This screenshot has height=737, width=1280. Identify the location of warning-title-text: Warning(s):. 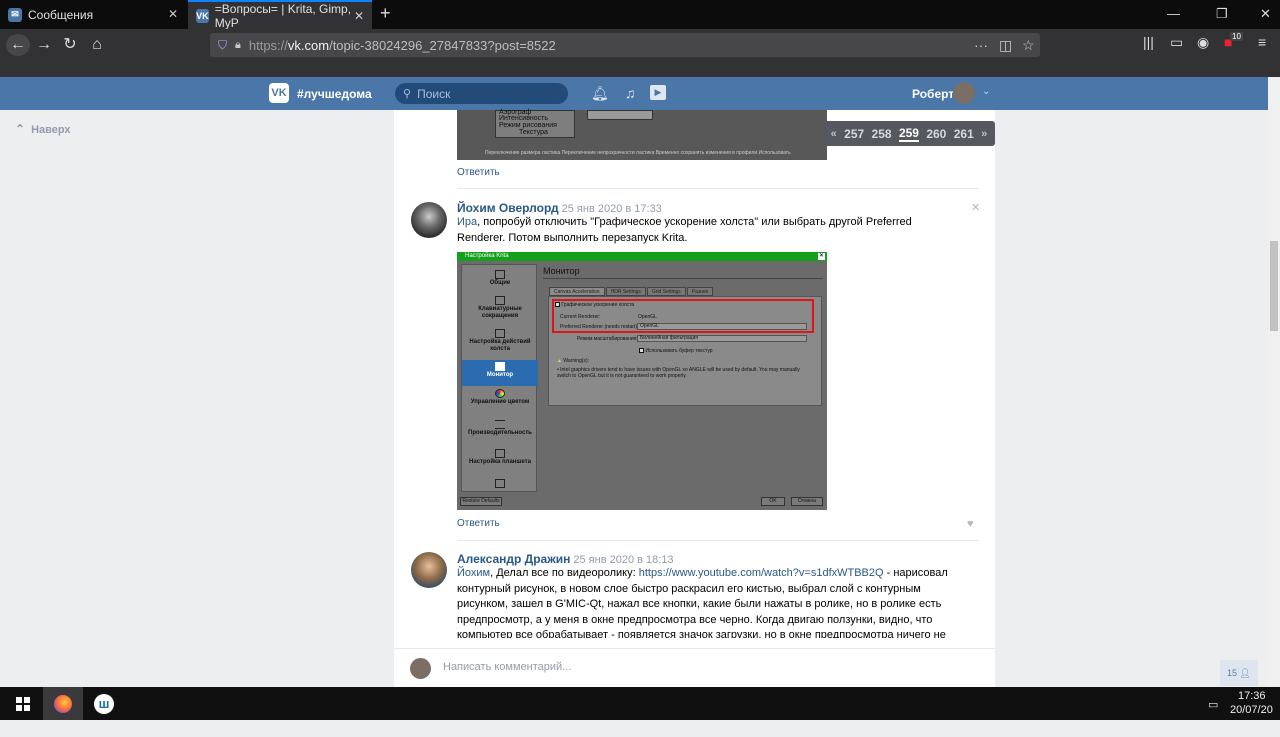
(576, 361).